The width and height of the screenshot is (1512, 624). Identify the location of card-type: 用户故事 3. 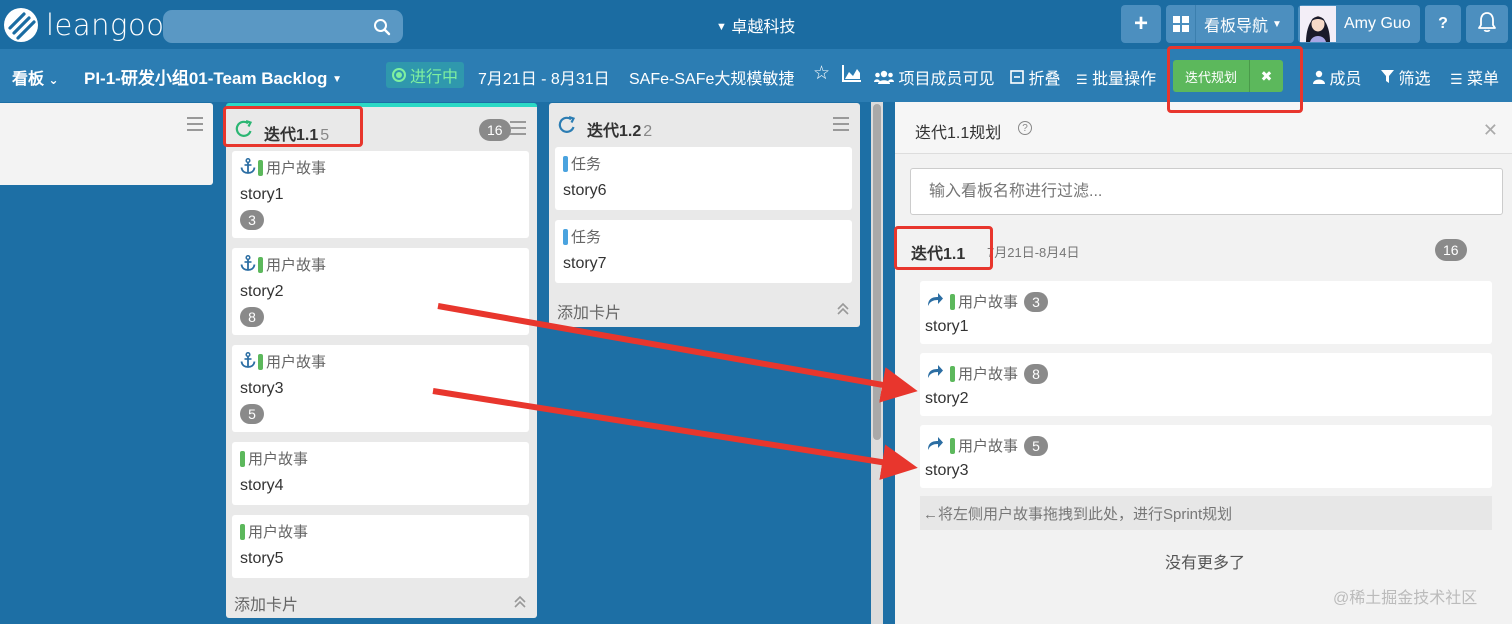
(999, 301).